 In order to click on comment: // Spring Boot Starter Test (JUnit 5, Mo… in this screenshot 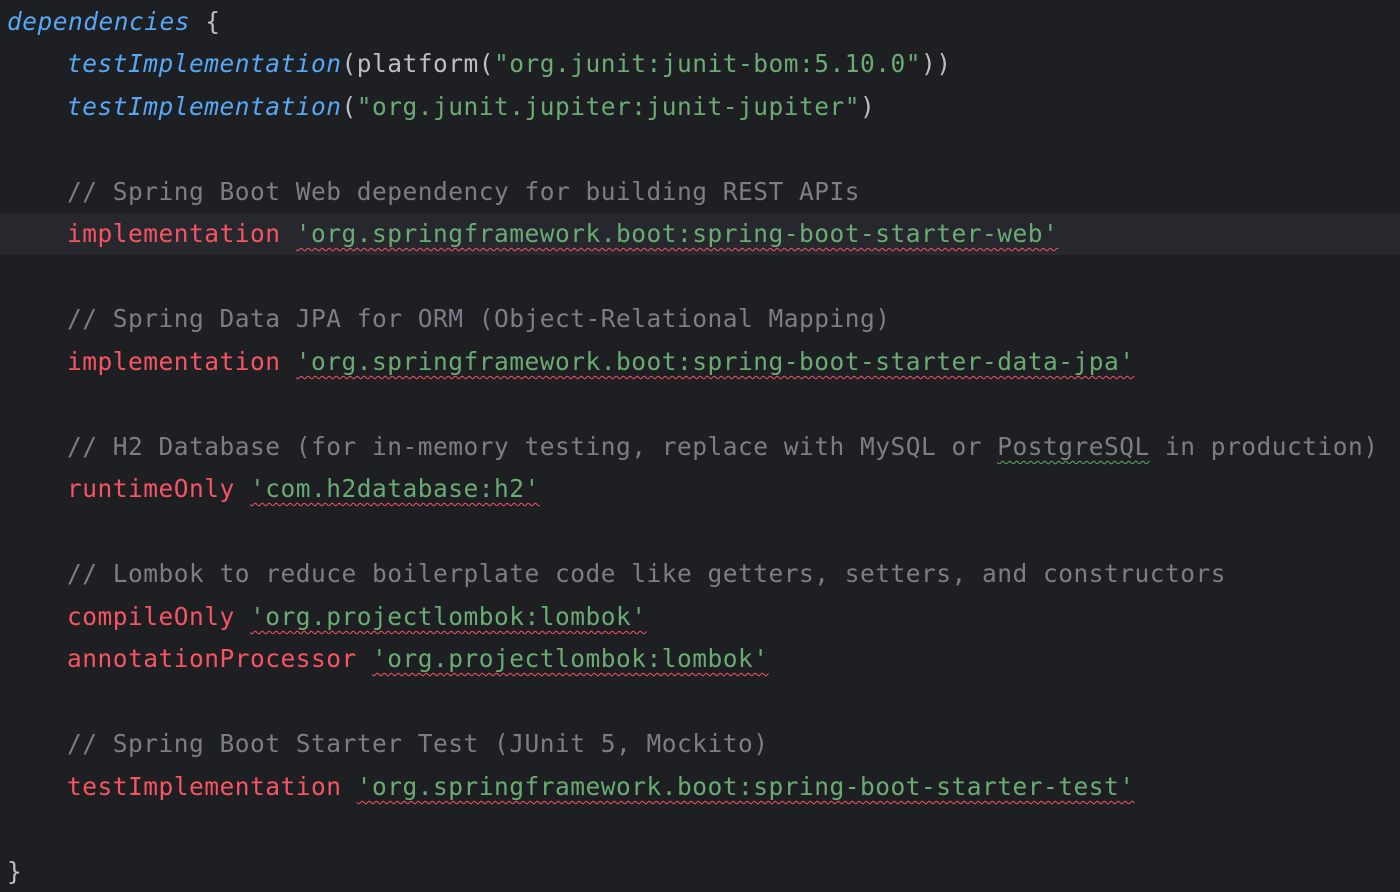, I will do `click(418, 743)`.